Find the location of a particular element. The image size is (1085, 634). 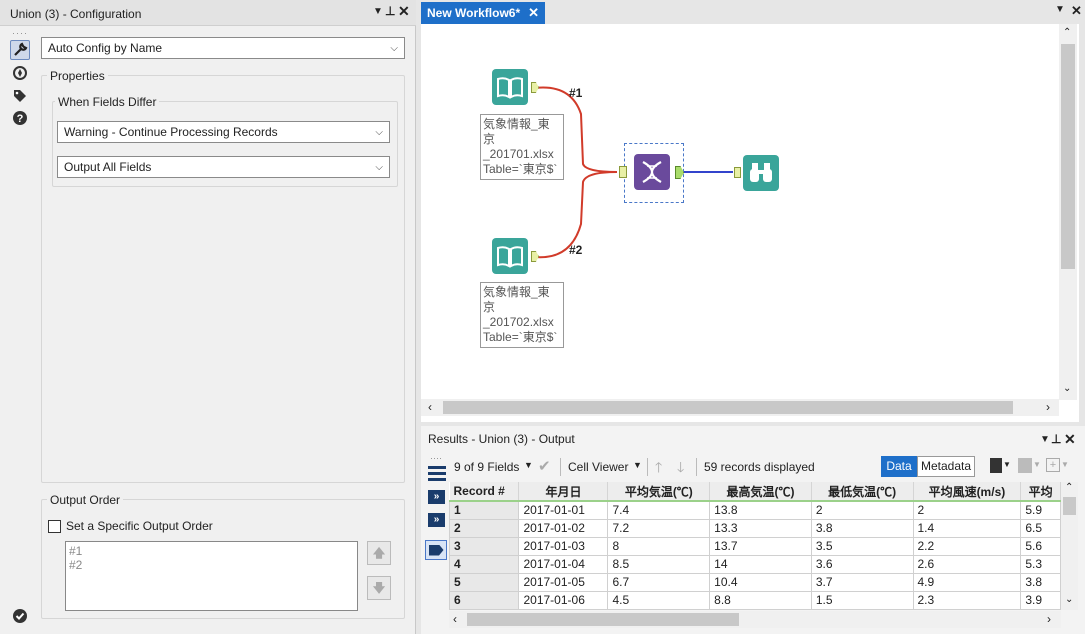

record-number-cell: 5 is located at coordinates (484, 582).